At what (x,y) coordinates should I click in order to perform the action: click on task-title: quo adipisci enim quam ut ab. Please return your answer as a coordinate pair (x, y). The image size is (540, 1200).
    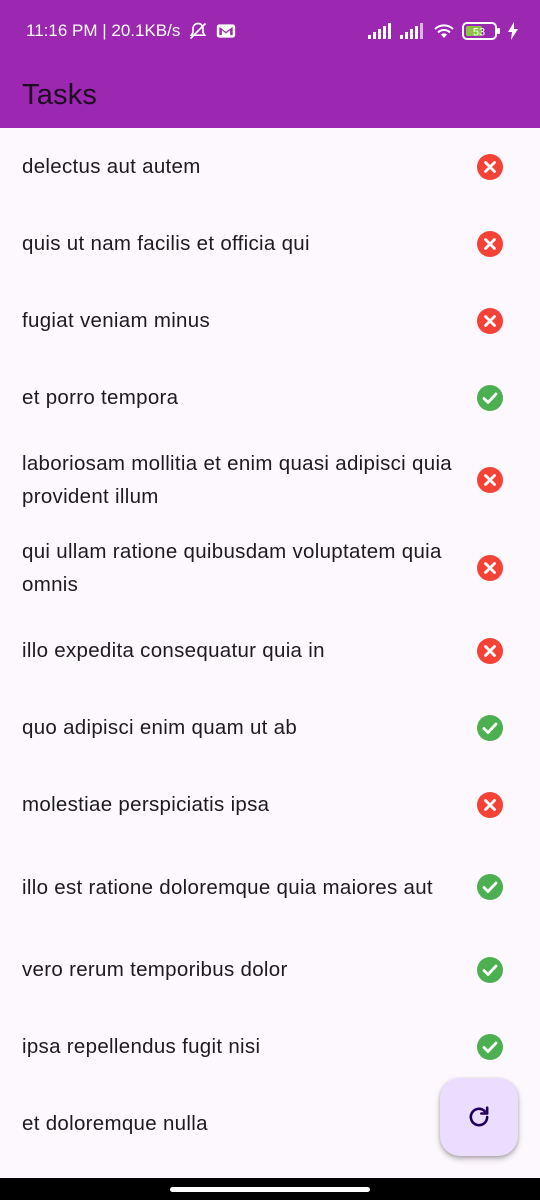
    Looking at the image, I should click on (160, 727).